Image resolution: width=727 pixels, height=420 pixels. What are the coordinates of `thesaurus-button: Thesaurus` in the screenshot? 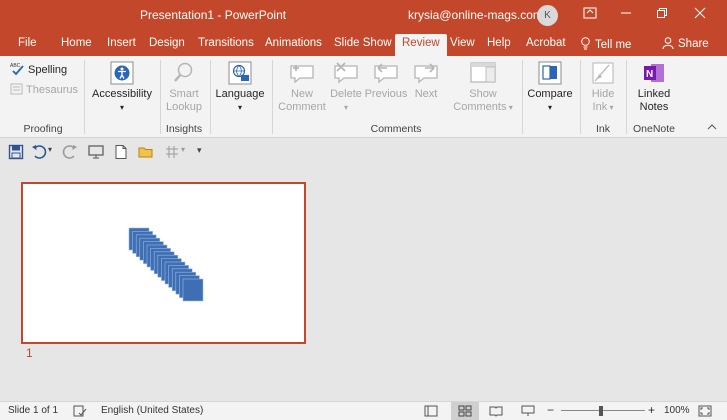 It's located at (44, 90).